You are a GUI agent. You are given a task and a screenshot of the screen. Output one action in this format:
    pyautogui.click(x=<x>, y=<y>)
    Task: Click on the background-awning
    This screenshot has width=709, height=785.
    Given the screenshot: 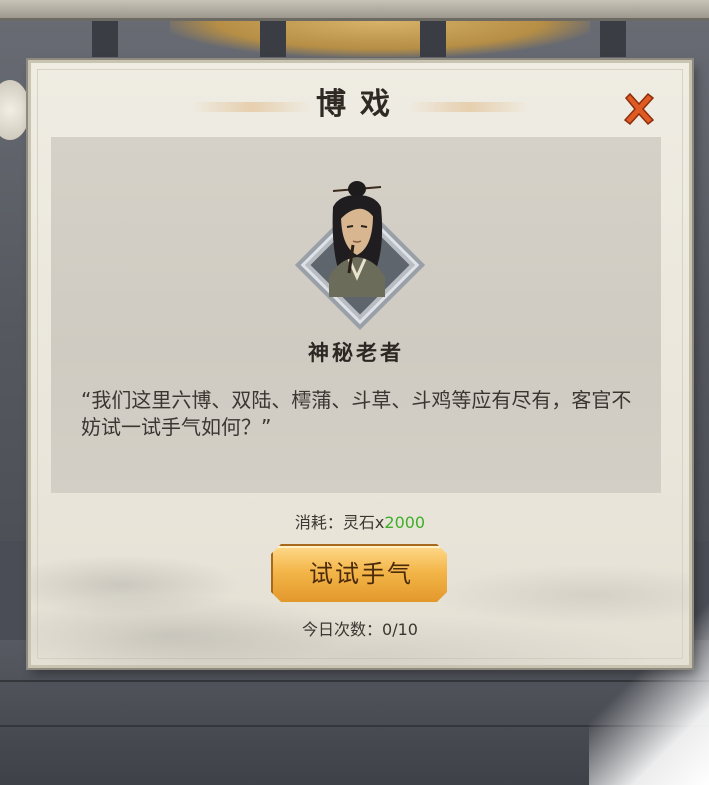 What is the action you would take?
    pyautogui.click(x=380, y=39)
    